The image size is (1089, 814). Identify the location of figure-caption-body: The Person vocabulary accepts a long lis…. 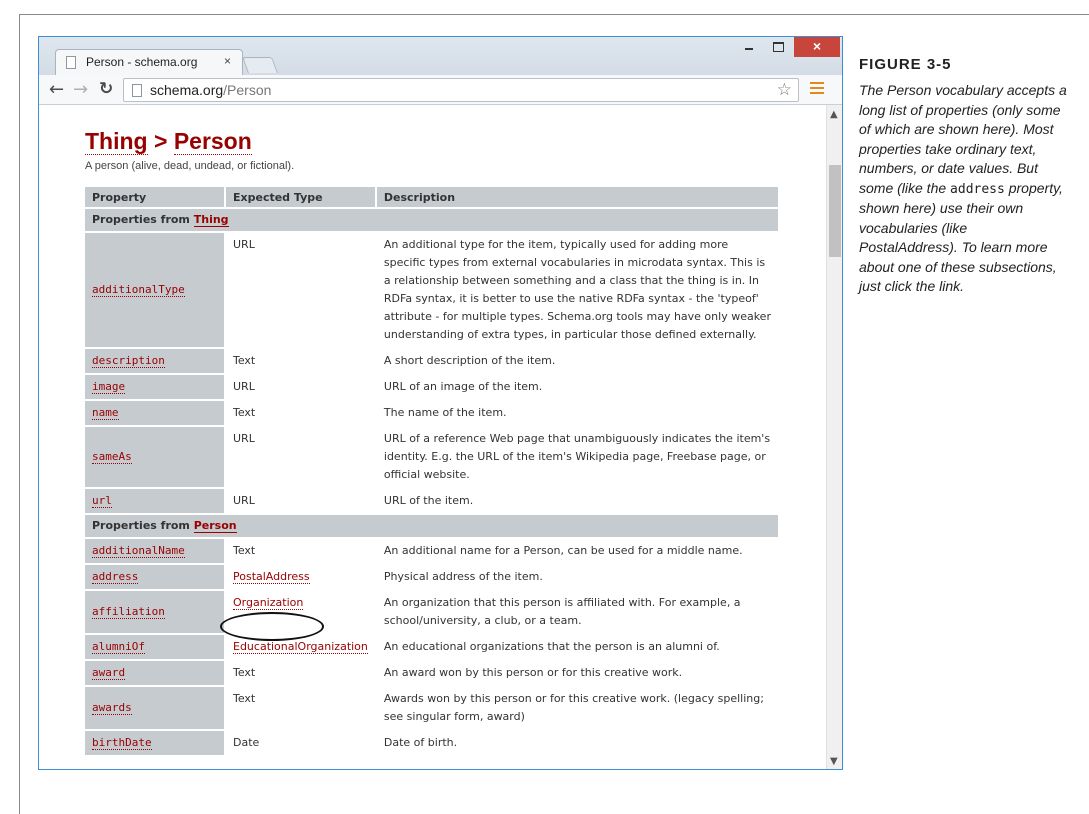
(964, 189).